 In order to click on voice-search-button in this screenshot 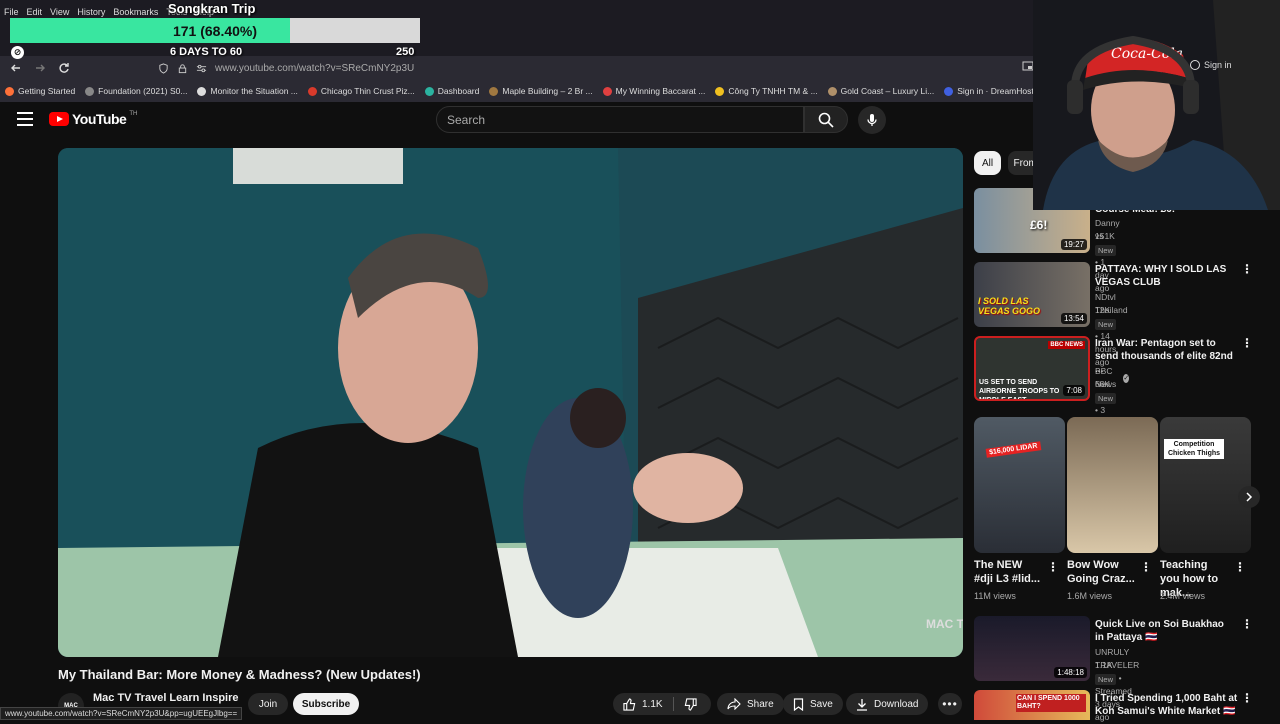, I will do `click(872, 120)`.